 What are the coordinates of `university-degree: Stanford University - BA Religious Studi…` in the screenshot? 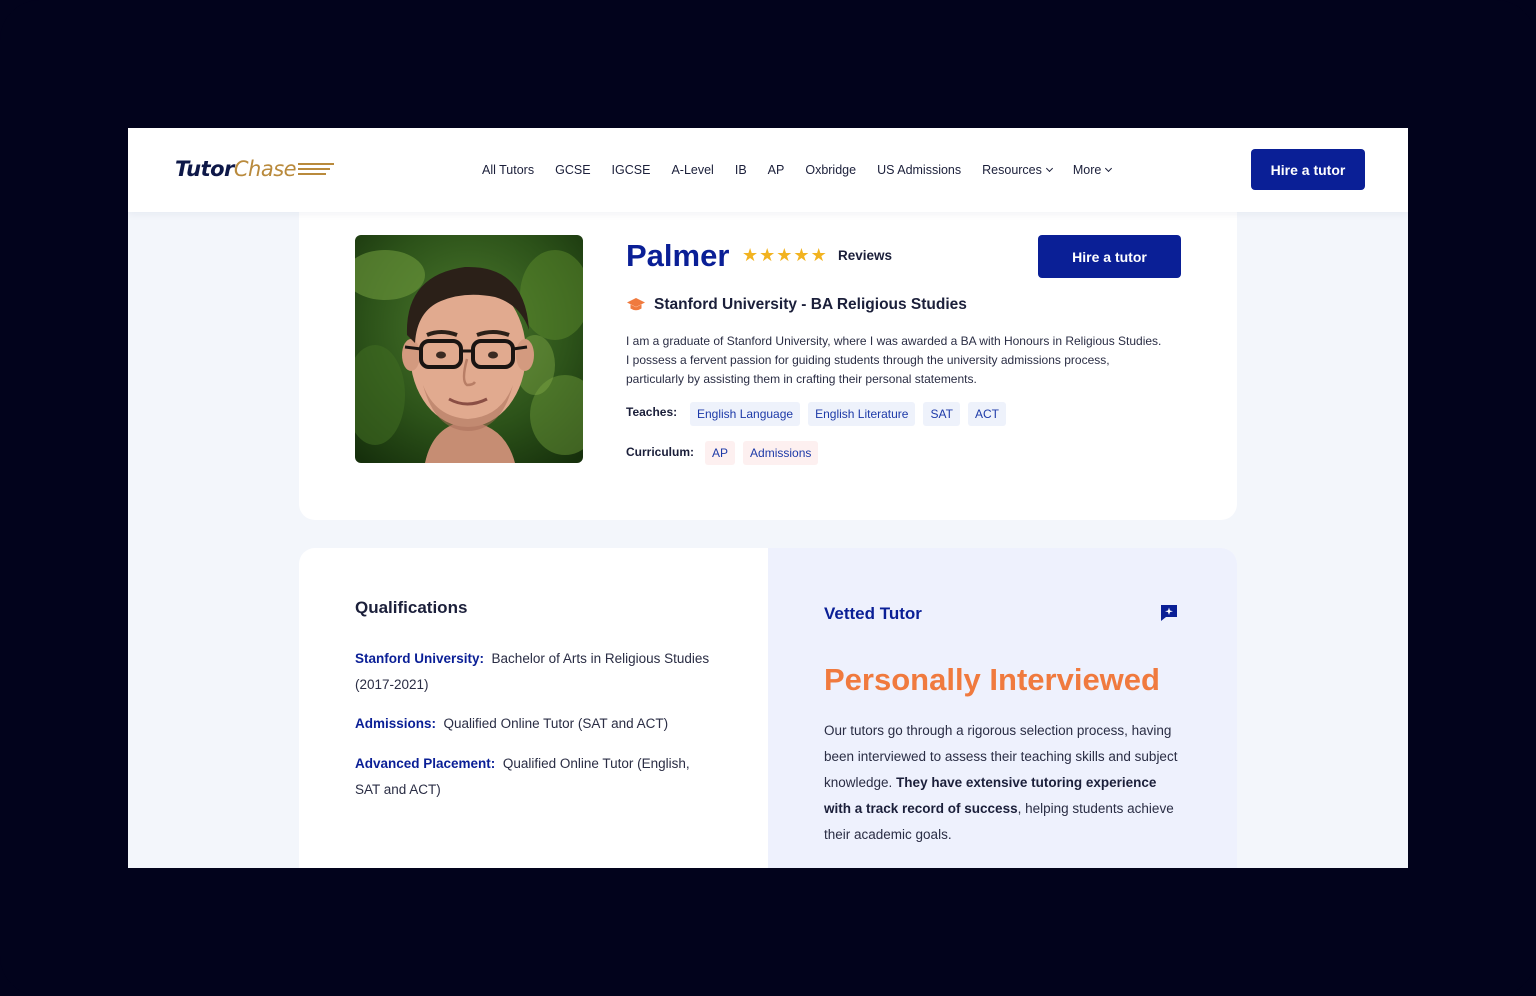 It's located at (810, 304).